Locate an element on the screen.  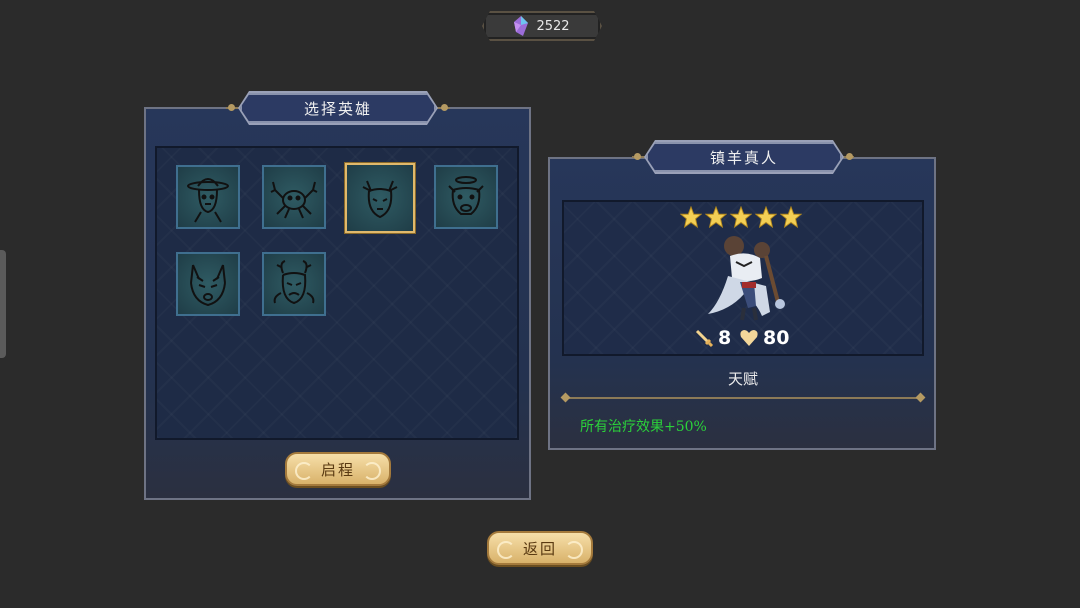
horned-demon-icon is located at coordinates (294, 282).